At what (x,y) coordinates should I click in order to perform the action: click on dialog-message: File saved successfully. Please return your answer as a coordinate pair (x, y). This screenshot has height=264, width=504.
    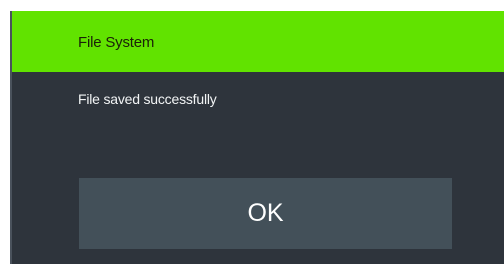
    Looking at the image, I should click on (147, 99).